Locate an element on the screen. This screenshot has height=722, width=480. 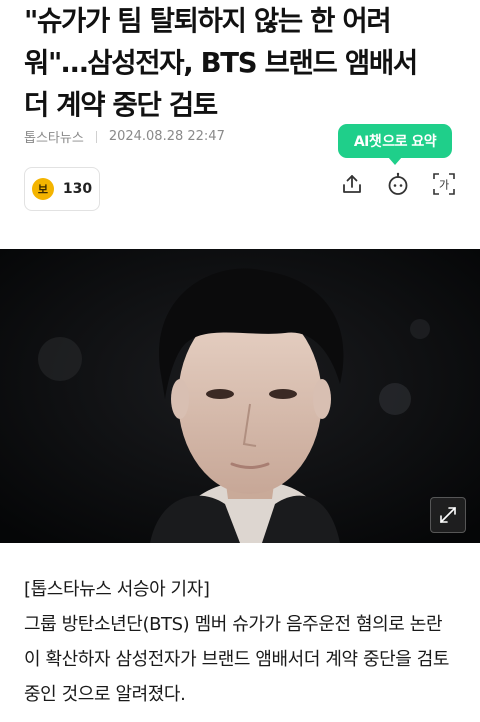
ai-chat-label: AI챗 is located at coordinates (367, 142).